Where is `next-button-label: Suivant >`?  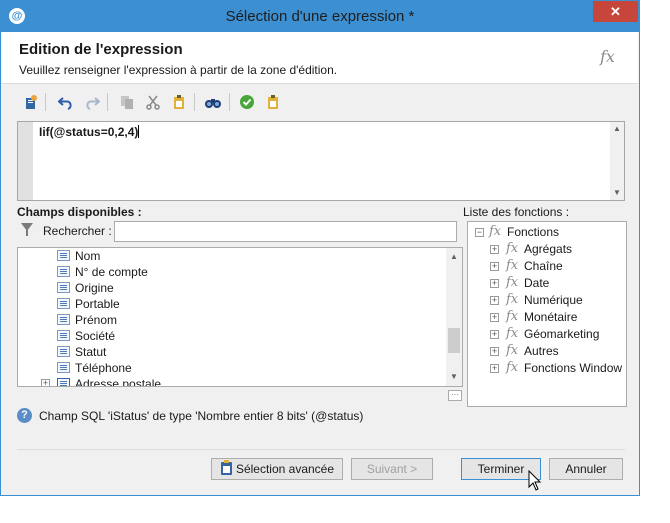 next-button-label: Suivant > is located at coordinates (392, 469).